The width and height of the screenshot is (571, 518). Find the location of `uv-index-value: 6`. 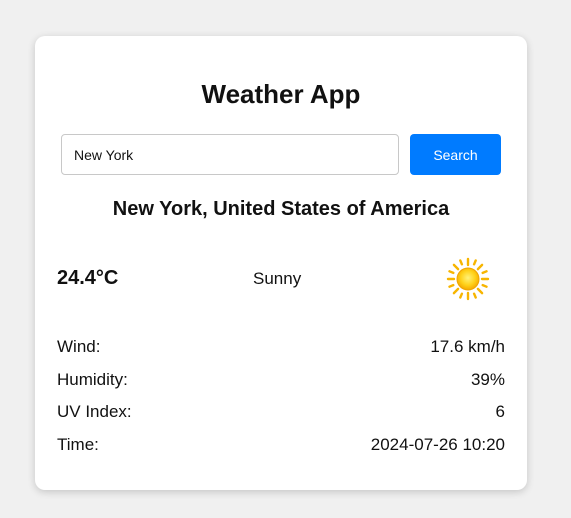

uv-index-value: 6 is located at coordinates (500, 411).